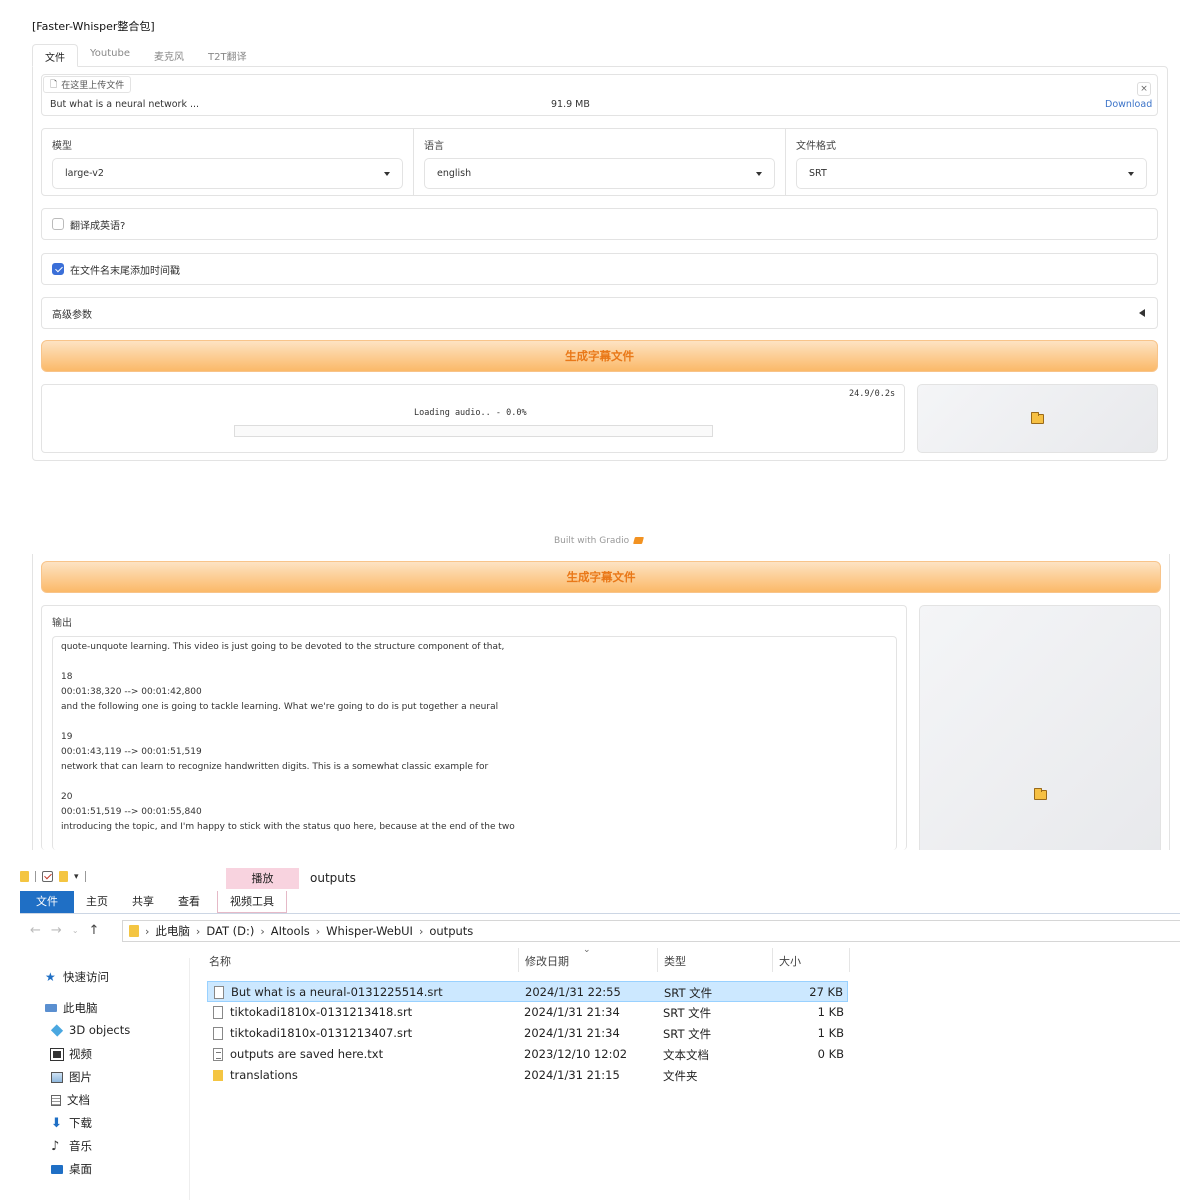 The image size is (1200, 1200). I want to click on ribbon-tab-file: 文件, so click(47, 902).